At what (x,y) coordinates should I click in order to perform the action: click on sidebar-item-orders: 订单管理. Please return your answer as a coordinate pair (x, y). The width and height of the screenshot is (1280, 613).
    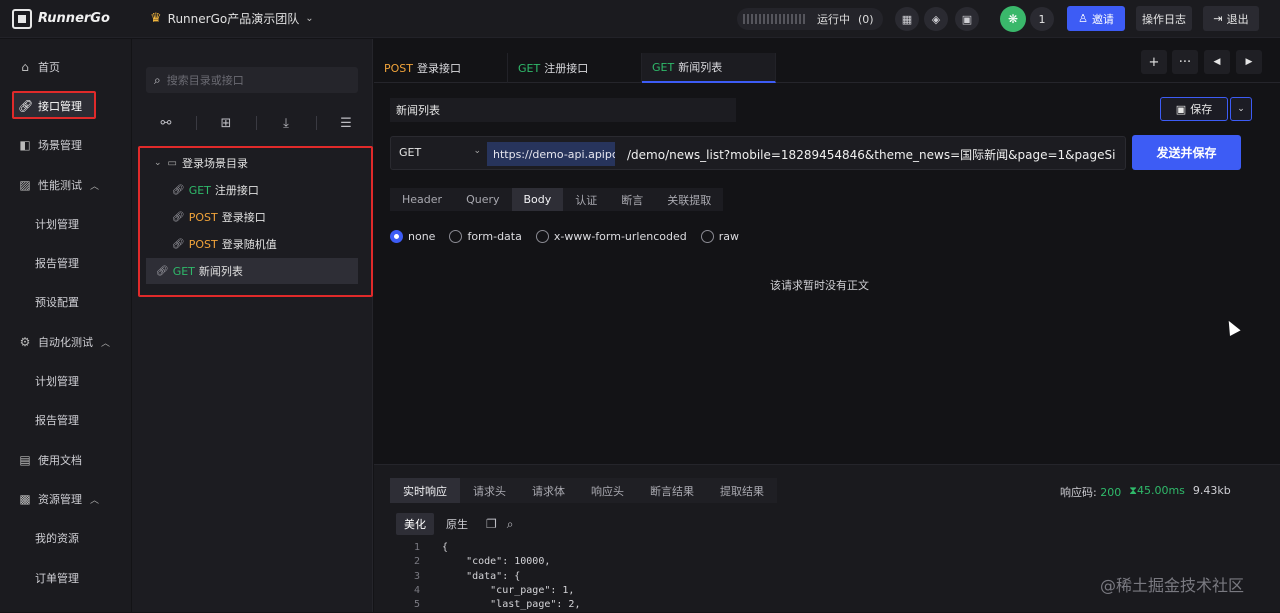
    Looking at the image, I should click on (65, 578).